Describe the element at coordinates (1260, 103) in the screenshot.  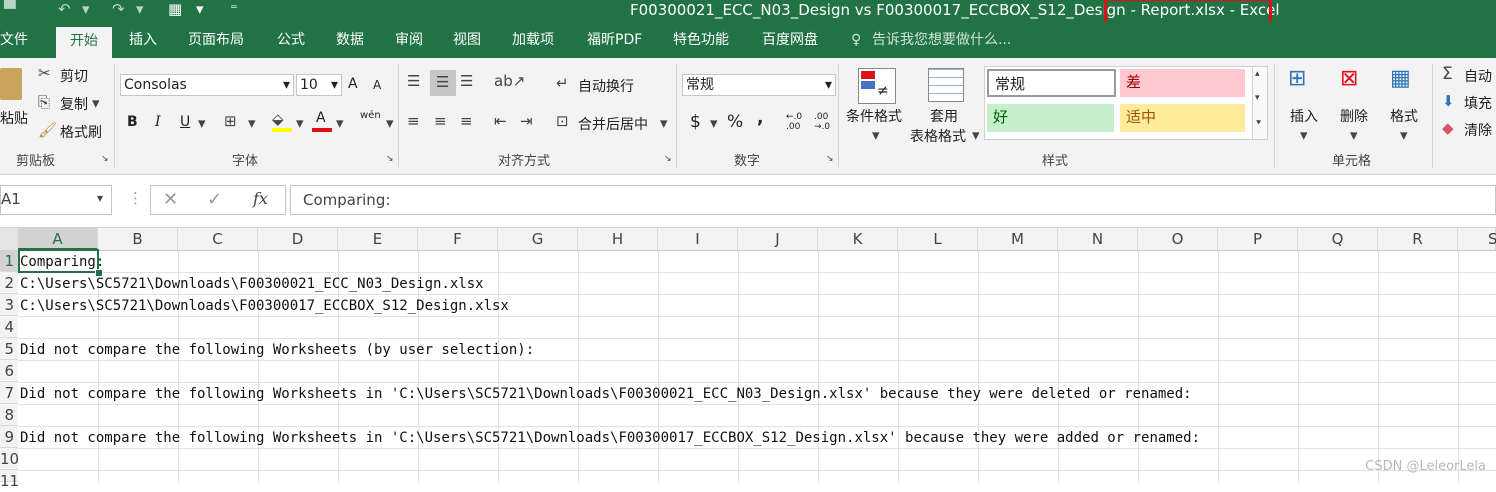
I see `styles-scrollbar: ▴ ▾ ⯆` at that location.